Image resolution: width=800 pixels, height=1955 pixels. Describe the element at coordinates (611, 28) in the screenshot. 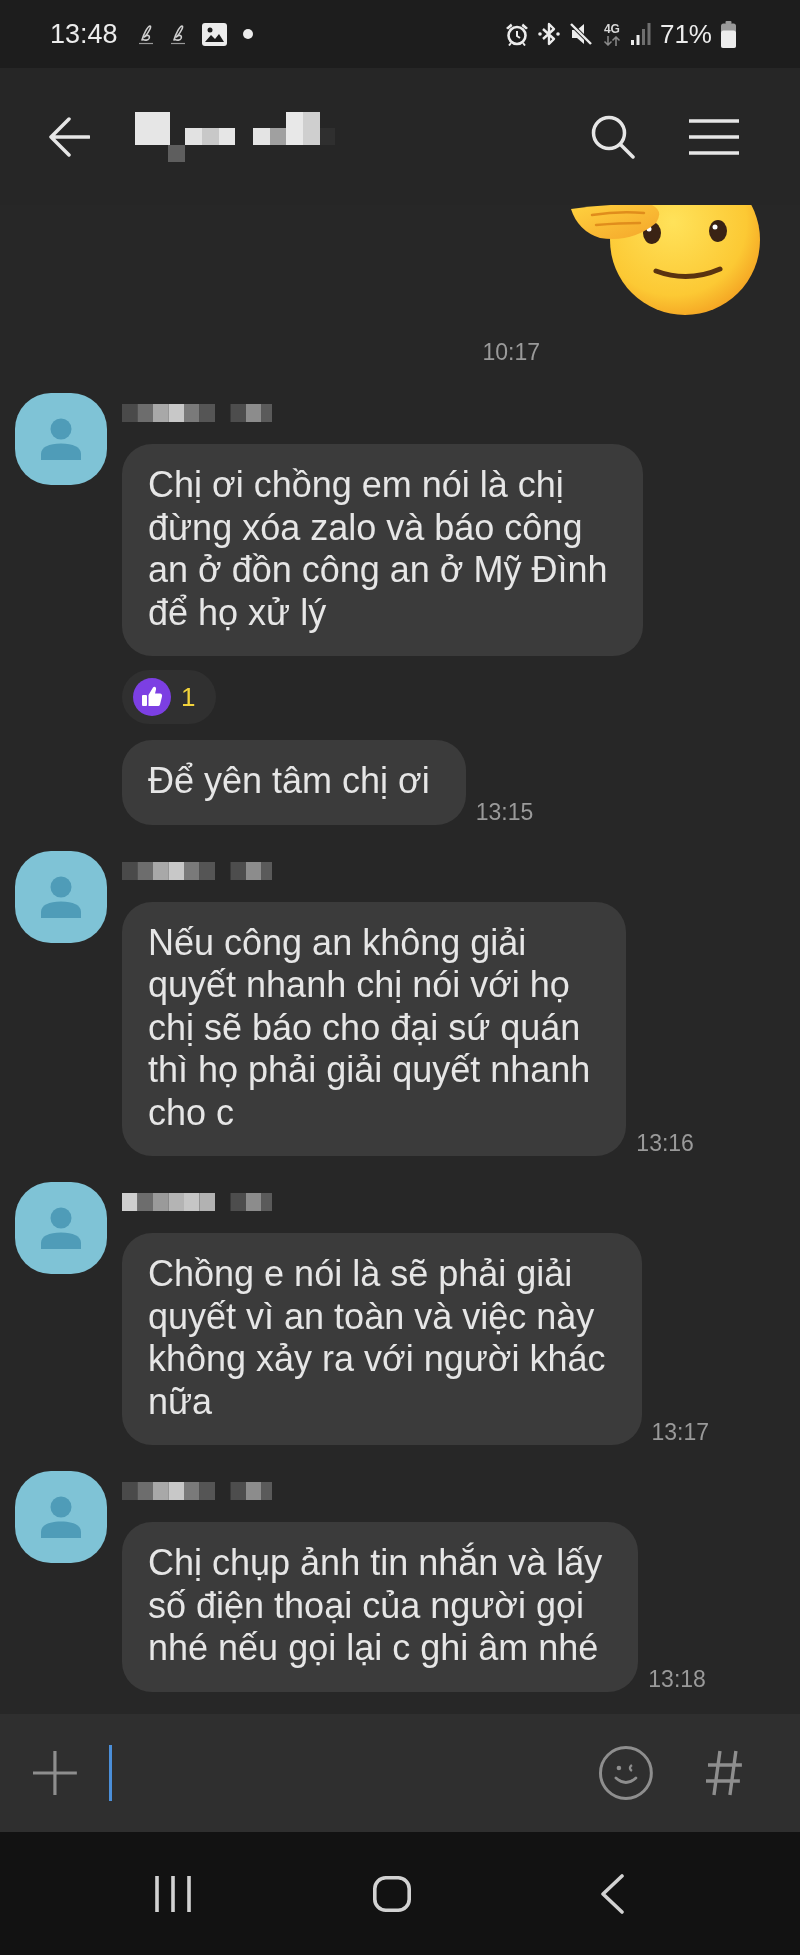

I see `network-type: 4G` at that location.